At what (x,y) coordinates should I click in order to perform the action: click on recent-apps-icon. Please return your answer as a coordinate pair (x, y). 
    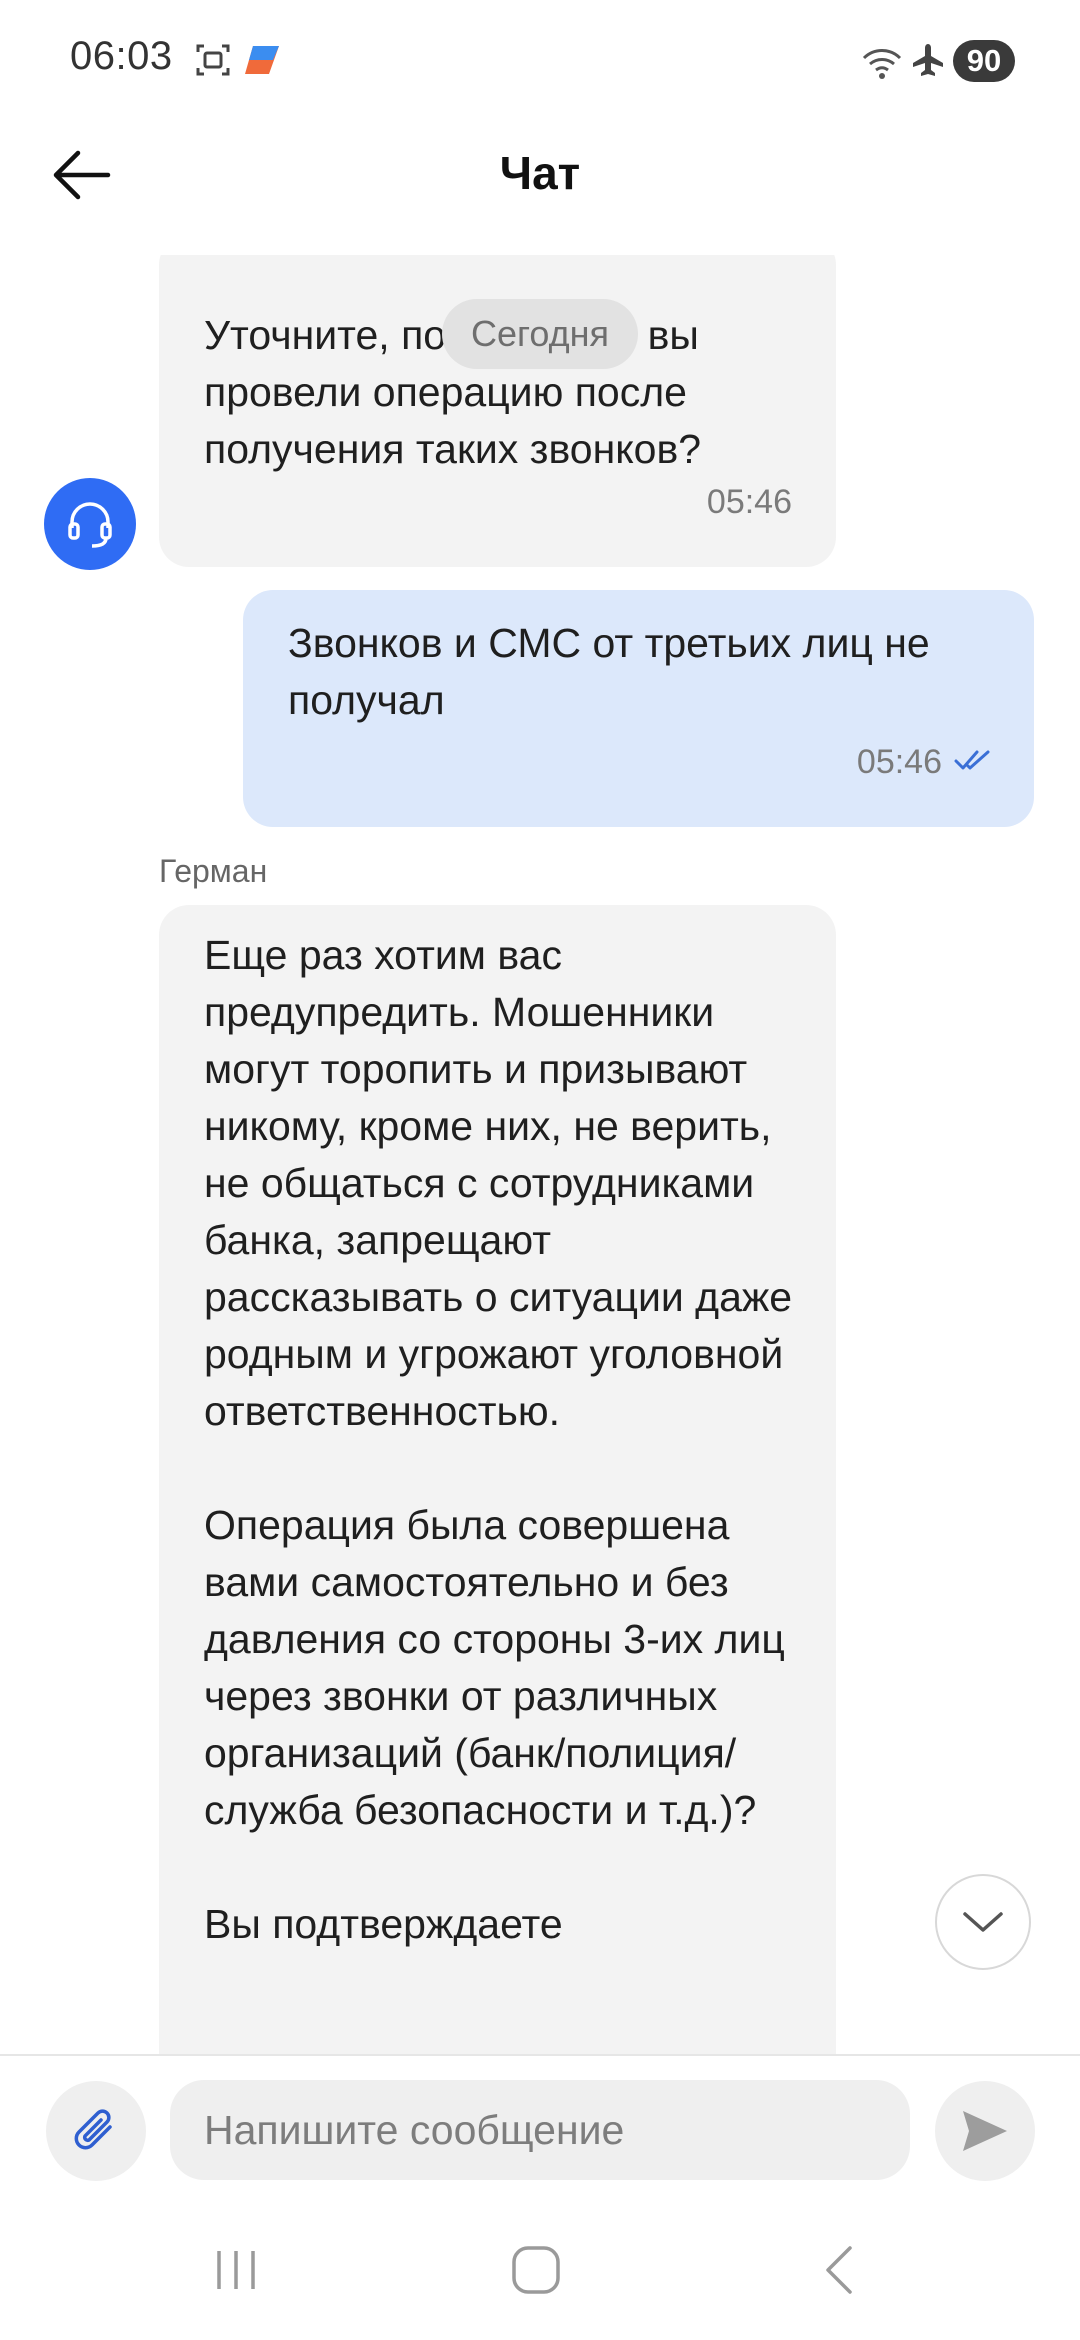
    Looking at the image, I should click on (236, 2270).